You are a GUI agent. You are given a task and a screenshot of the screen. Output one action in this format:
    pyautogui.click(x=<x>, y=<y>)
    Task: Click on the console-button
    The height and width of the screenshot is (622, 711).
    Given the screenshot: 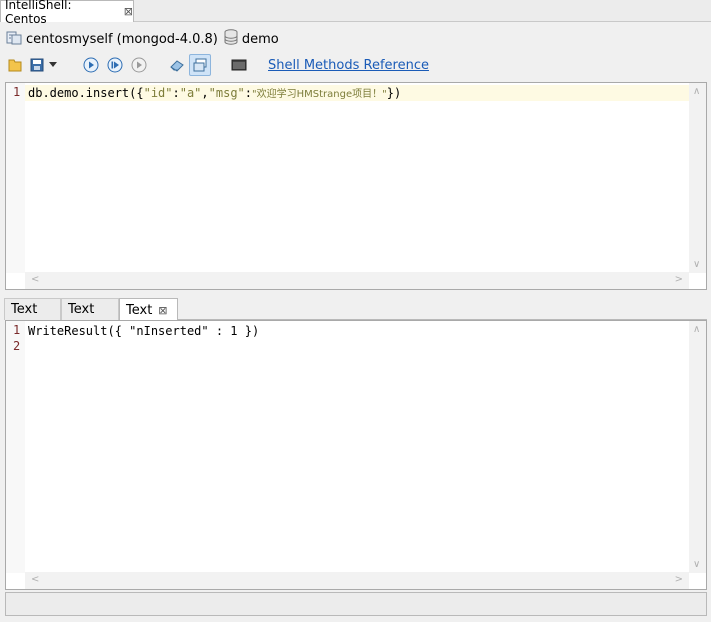 What is the action you would take?
    pyautogui.click(x=239, y=65)
    